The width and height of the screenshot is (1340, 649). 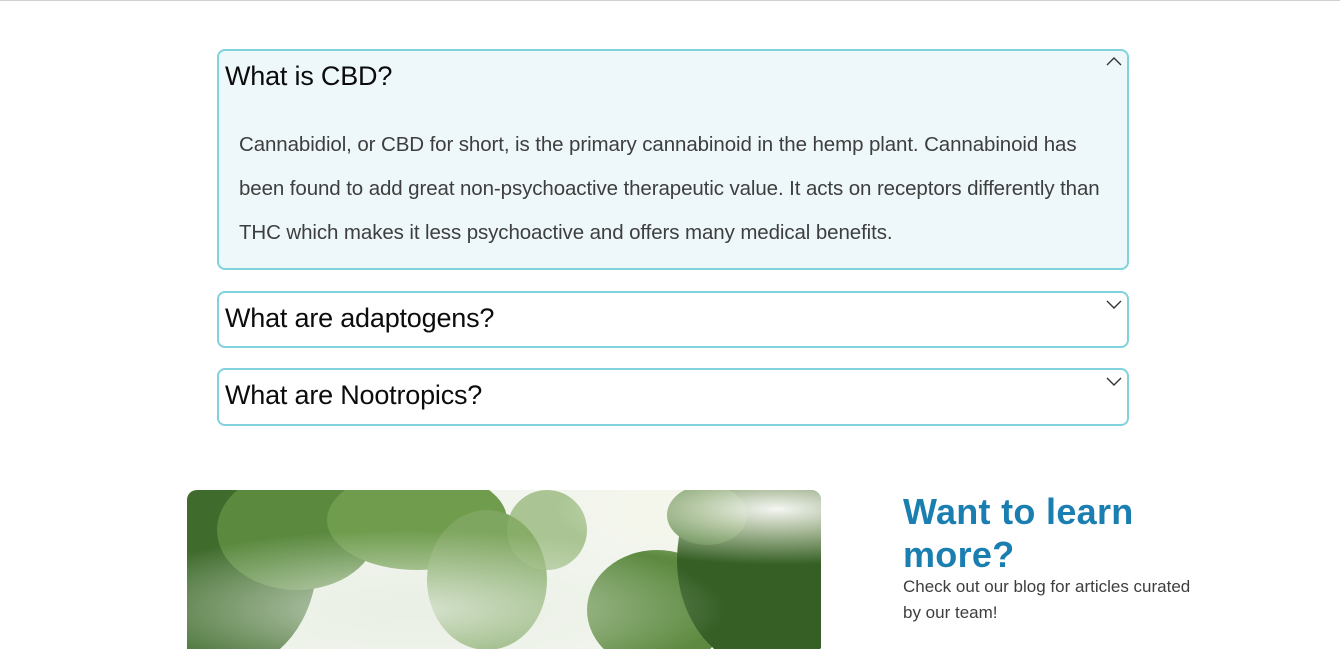 I want to click on chevron-up-icon, so click(x=1114, y=62).